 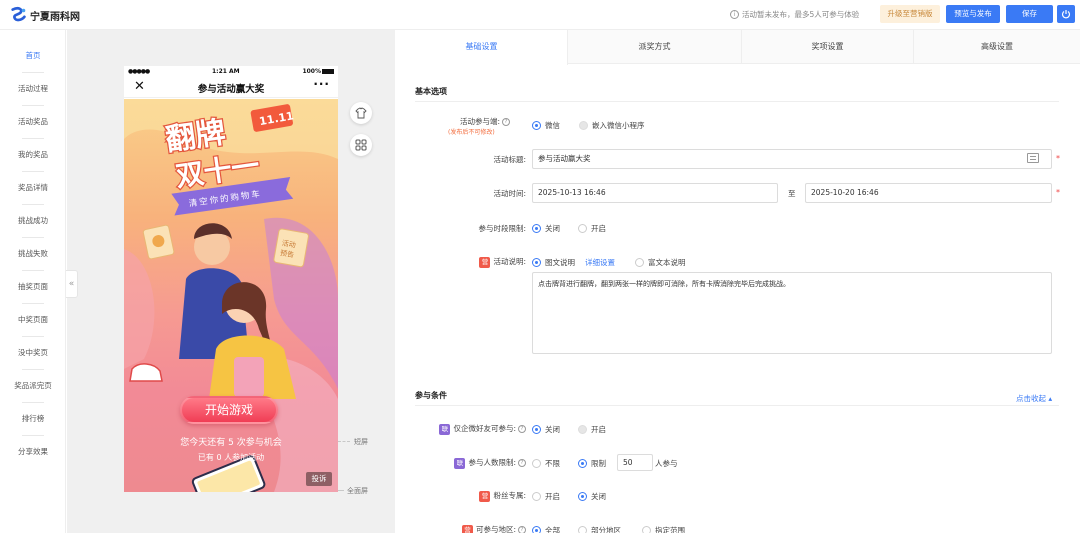 I want to click on enterprise-off-radio: 关闭, so click(x=546, y=429).